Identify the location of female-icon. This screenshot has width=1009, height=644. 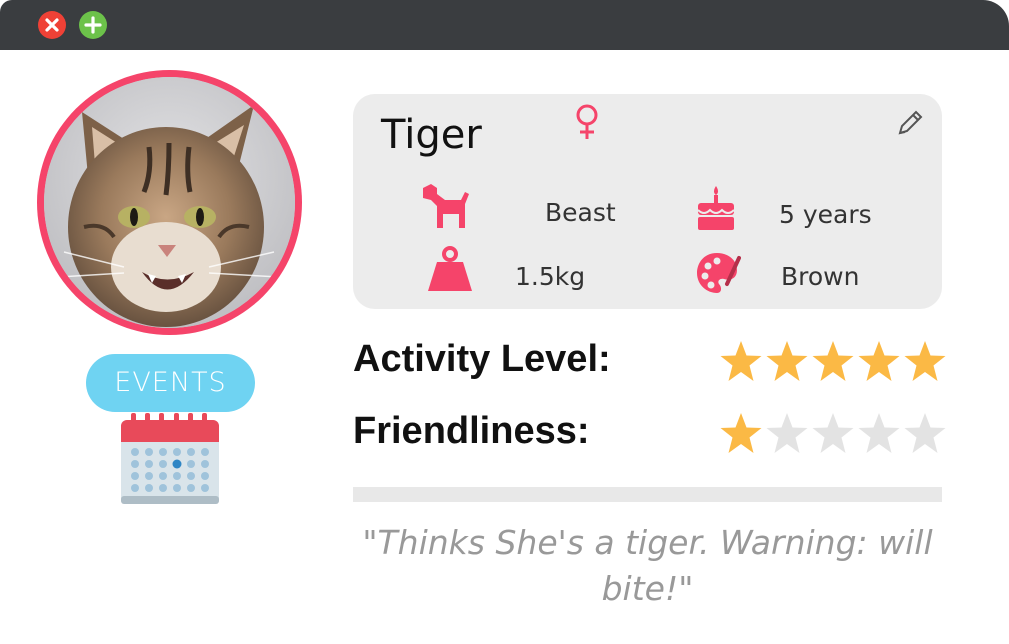
(587, 124).